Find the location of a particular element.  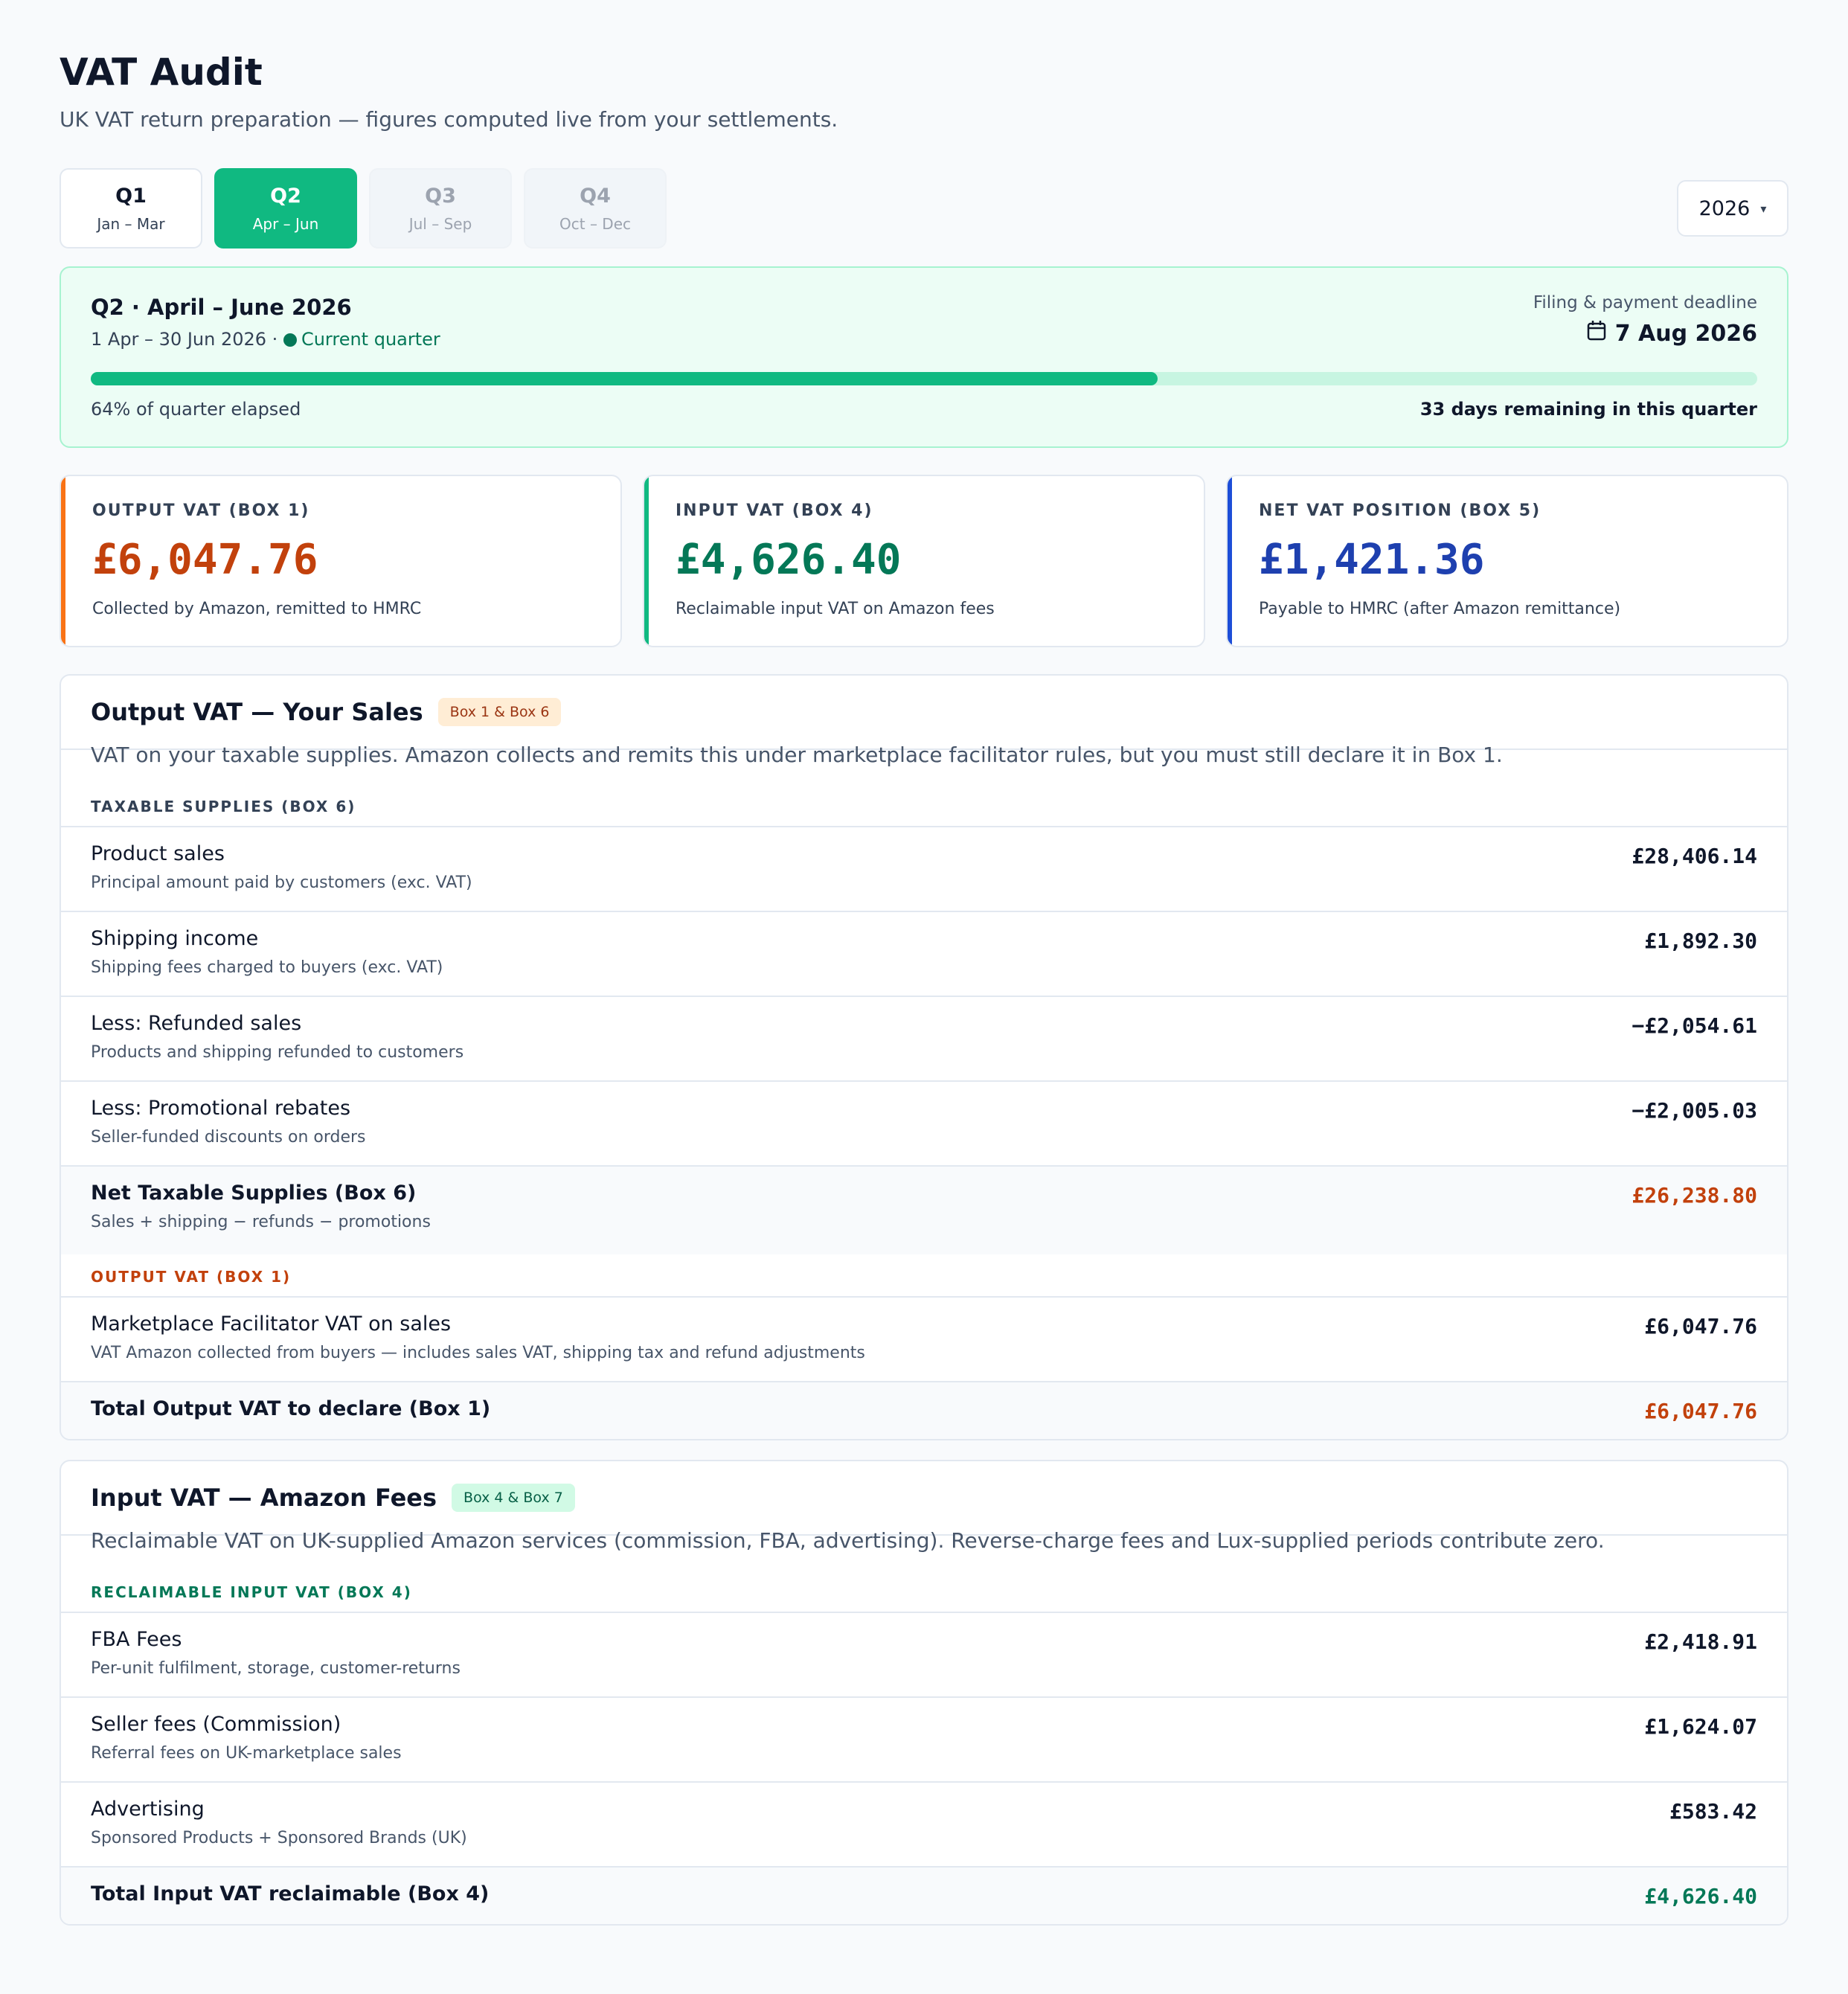

row-value: £1,892.30 is located at coordinates (1700, 941).